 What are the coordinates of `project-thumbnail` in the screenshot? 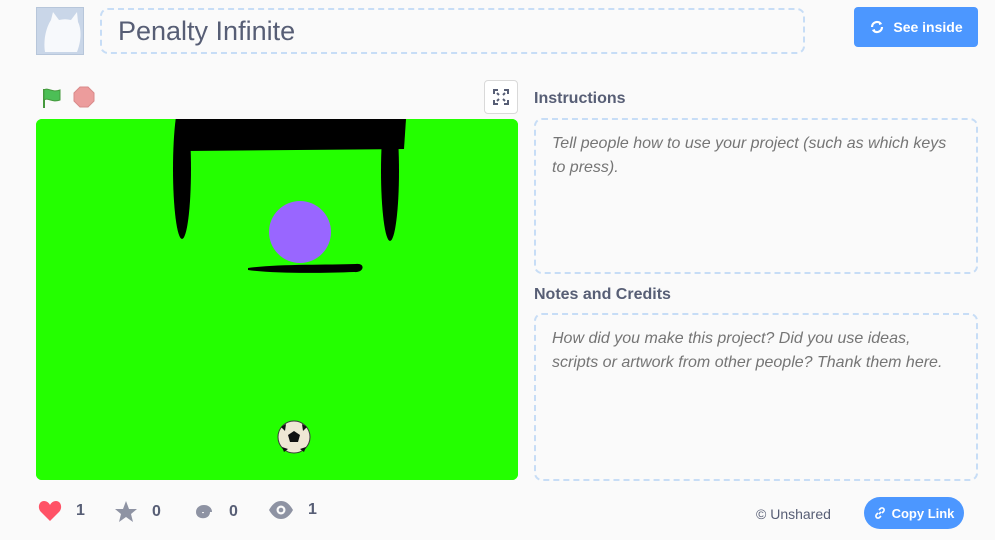 It's located at (60, 31).